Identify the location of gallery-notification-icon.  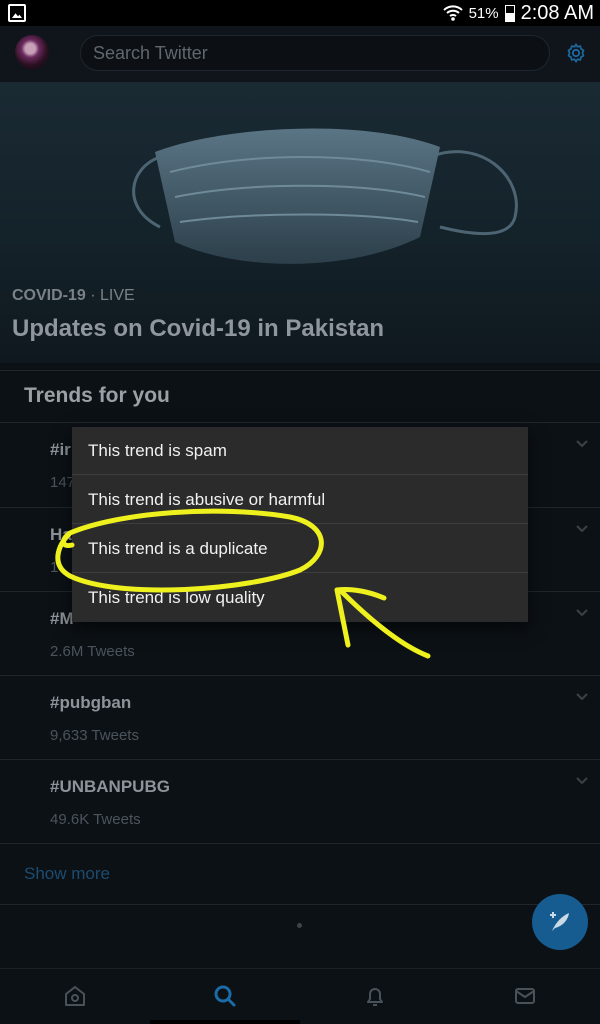
(17, 13).